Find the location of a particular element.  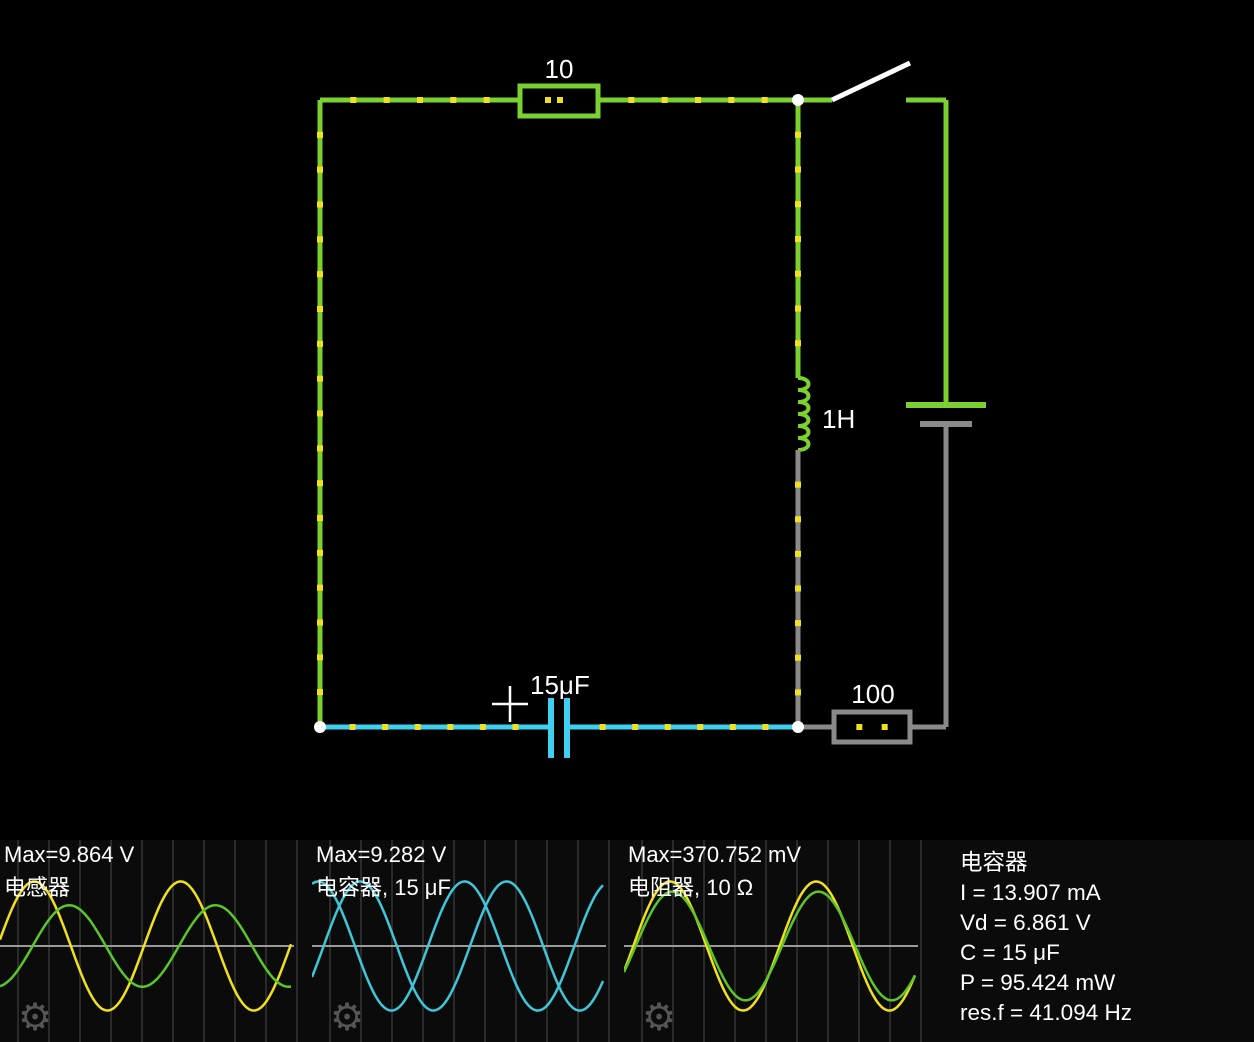

inductor-label: 1H is located at coordinates (838, 419).